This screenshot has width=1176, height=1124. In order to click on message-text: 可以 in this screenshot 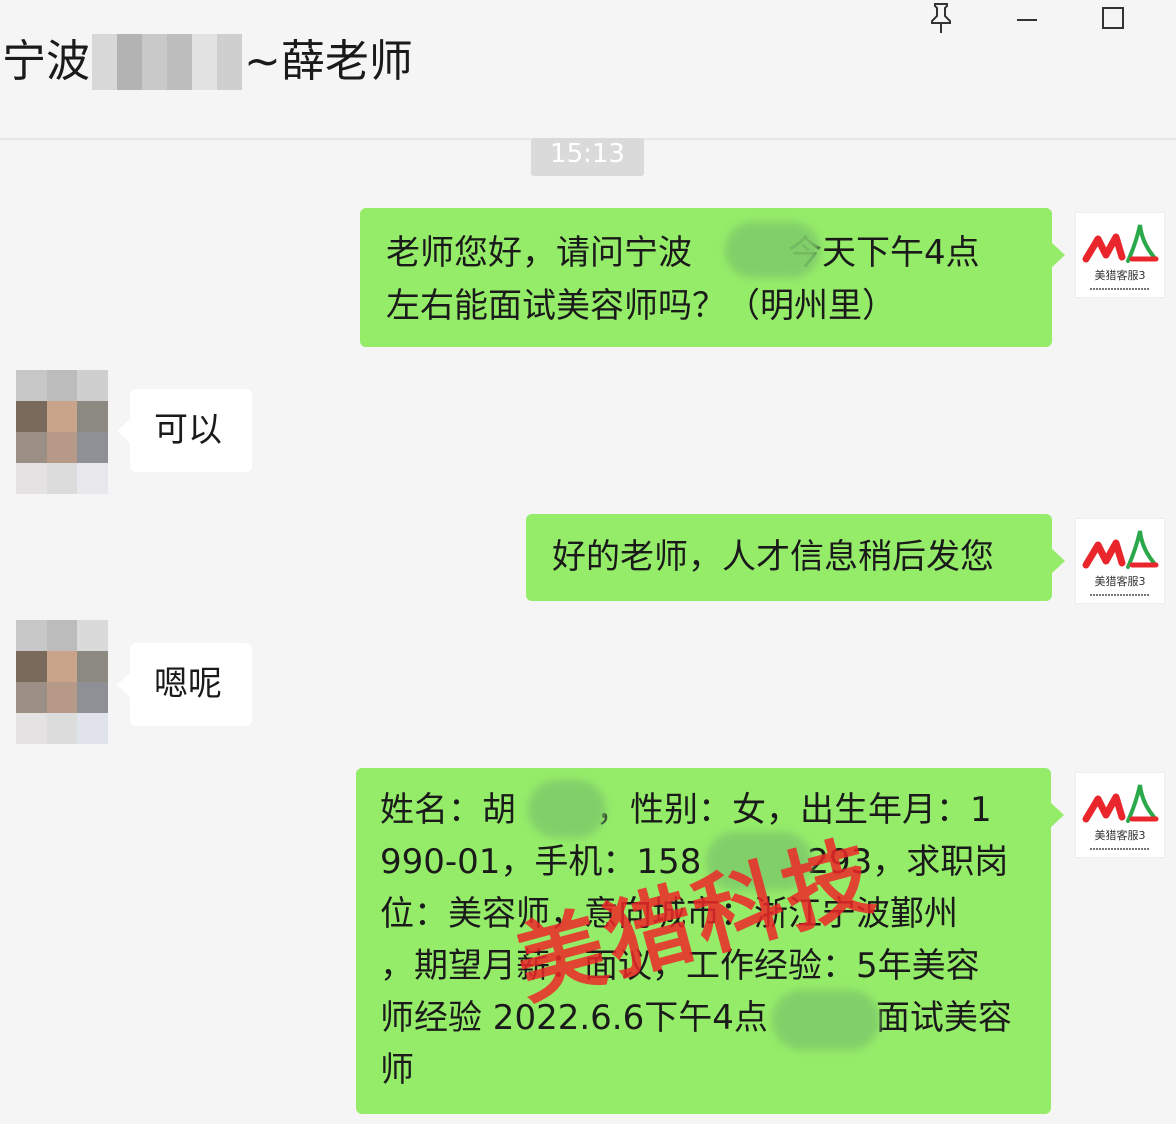, I will do `click(188, 430)`.